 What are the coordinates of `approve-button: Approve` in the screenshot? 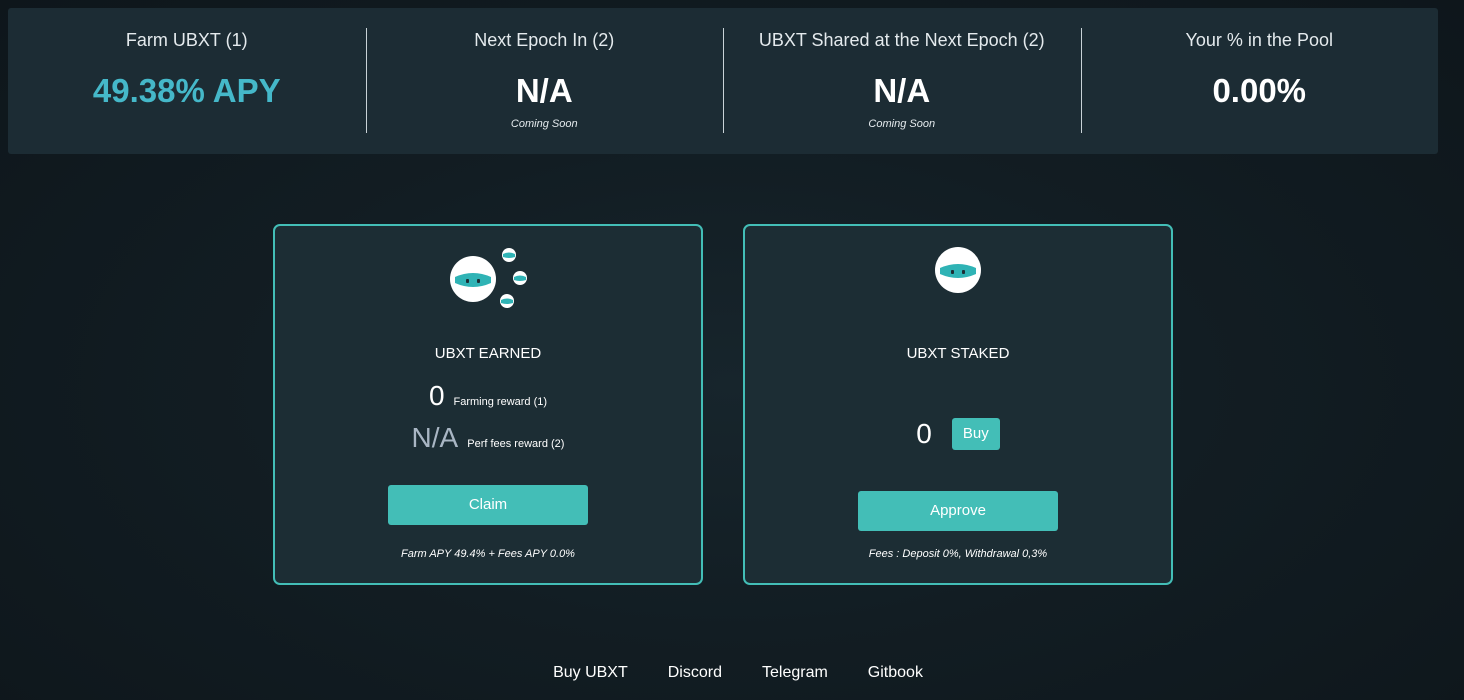 It's located at (958, 511).